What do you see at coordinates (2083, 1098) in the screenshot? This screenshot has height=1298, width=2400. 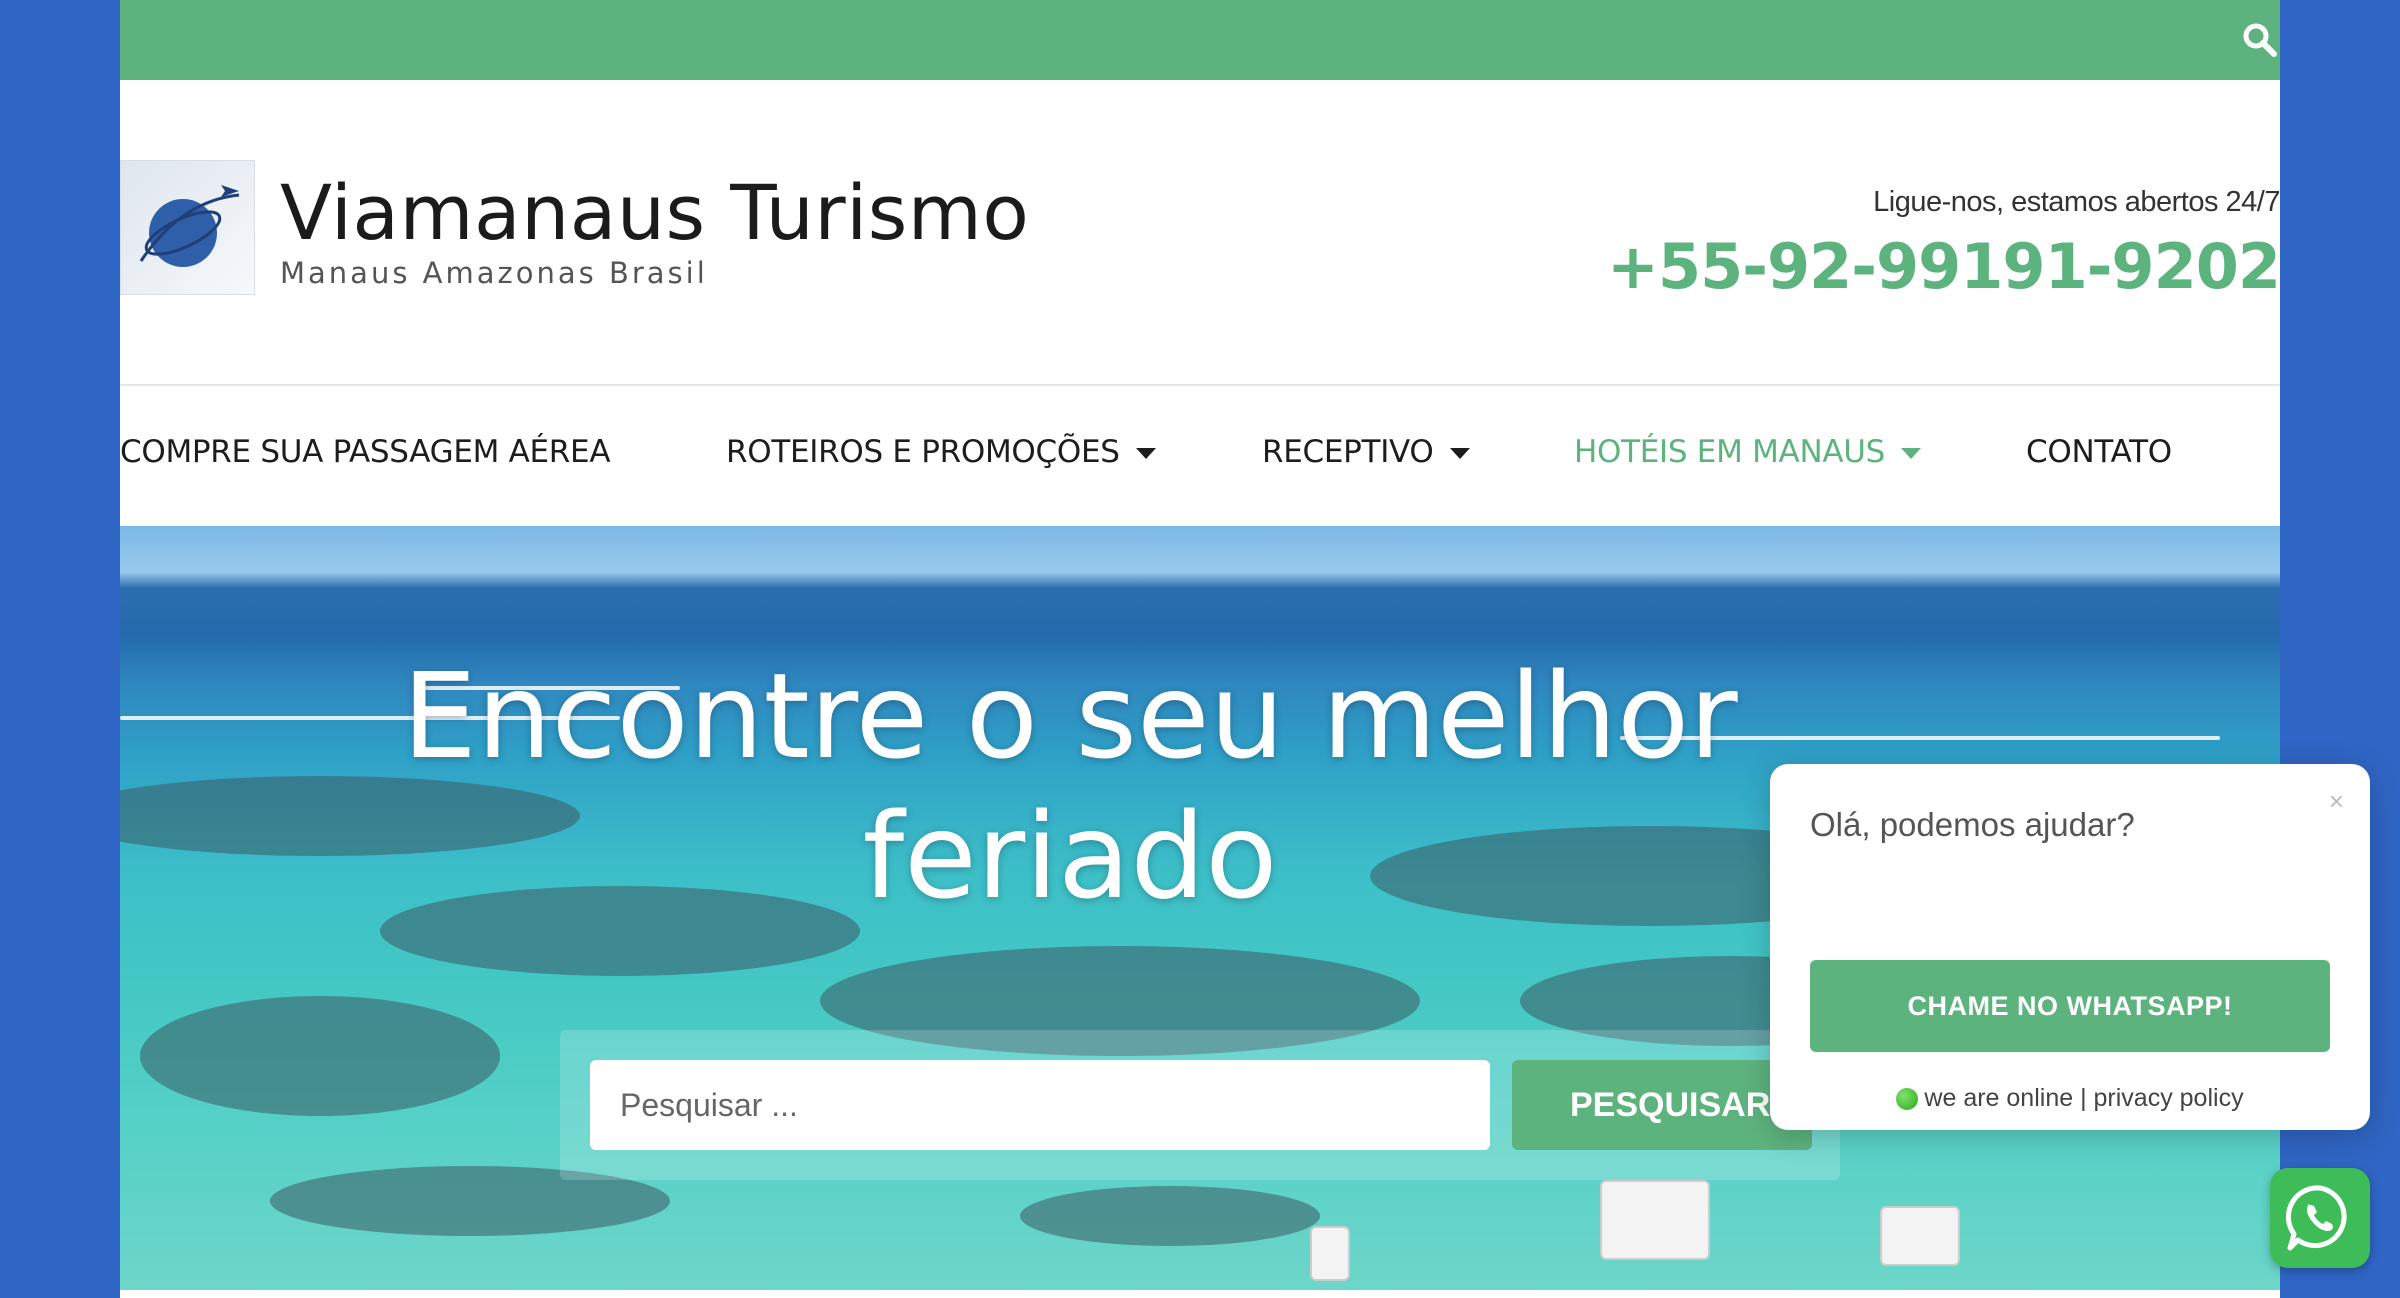 I see `chat-status-text: we are online | privacy policy` at bounding box center [2083, 1098].